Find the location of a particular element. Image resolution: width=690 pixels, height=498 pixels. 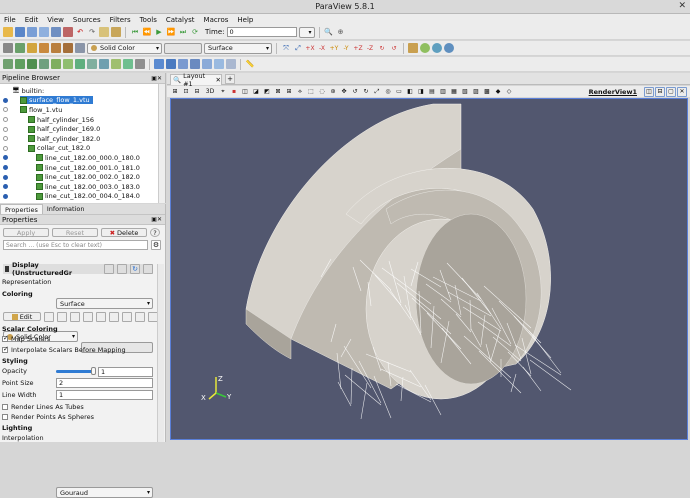

contour-icon is located at coordinates (20, 64).